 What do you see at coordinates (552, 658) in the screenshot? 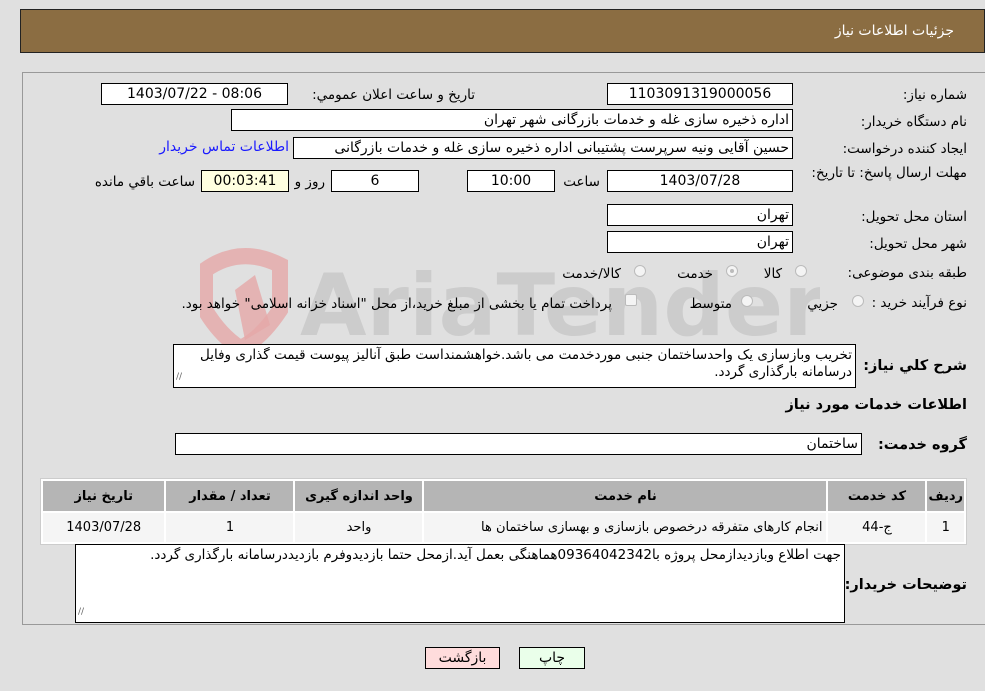
I see `print-button: چاپ` at bounding box center [552, 658].